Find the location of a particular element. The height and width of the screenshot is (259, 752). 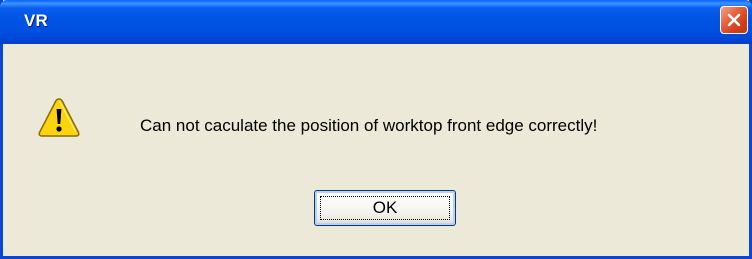

close-icon is located at coordinates (734, 20).